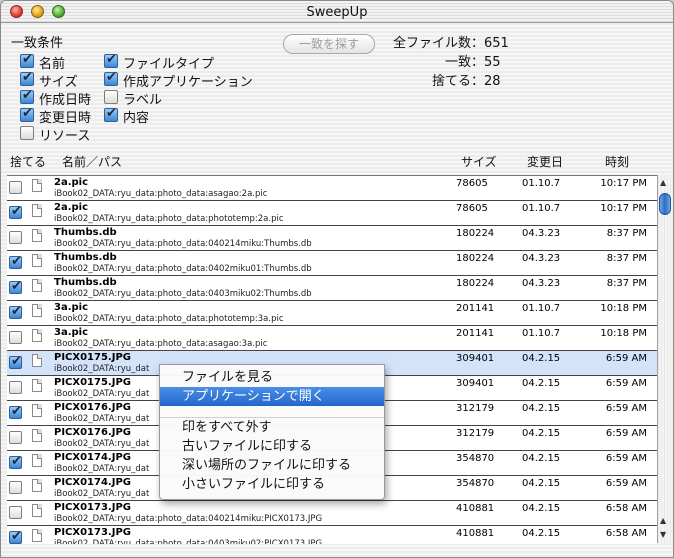 This screenshot has height=558, width=674. Describe the element at coordinates (329, 44) in the screenshot. I see `find-matches-button: 一致を探す` at that location.